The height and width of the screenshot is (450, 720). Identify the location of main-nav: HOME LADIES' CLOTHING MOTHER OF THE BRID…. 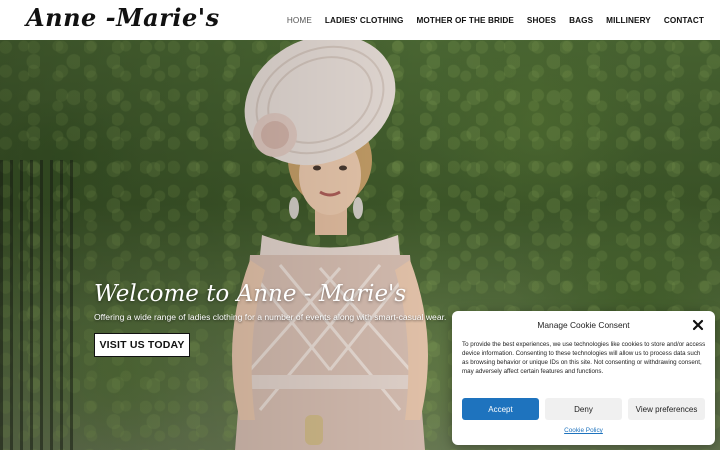
(495, 20).